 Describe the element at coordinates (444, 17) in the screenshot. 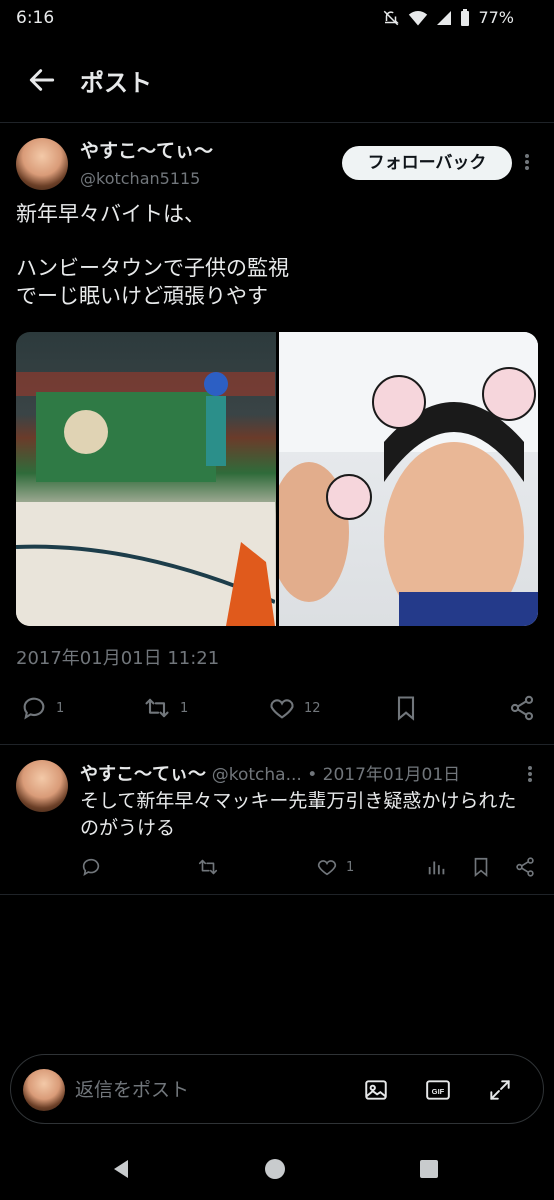

I see `signal-icon` at that location.